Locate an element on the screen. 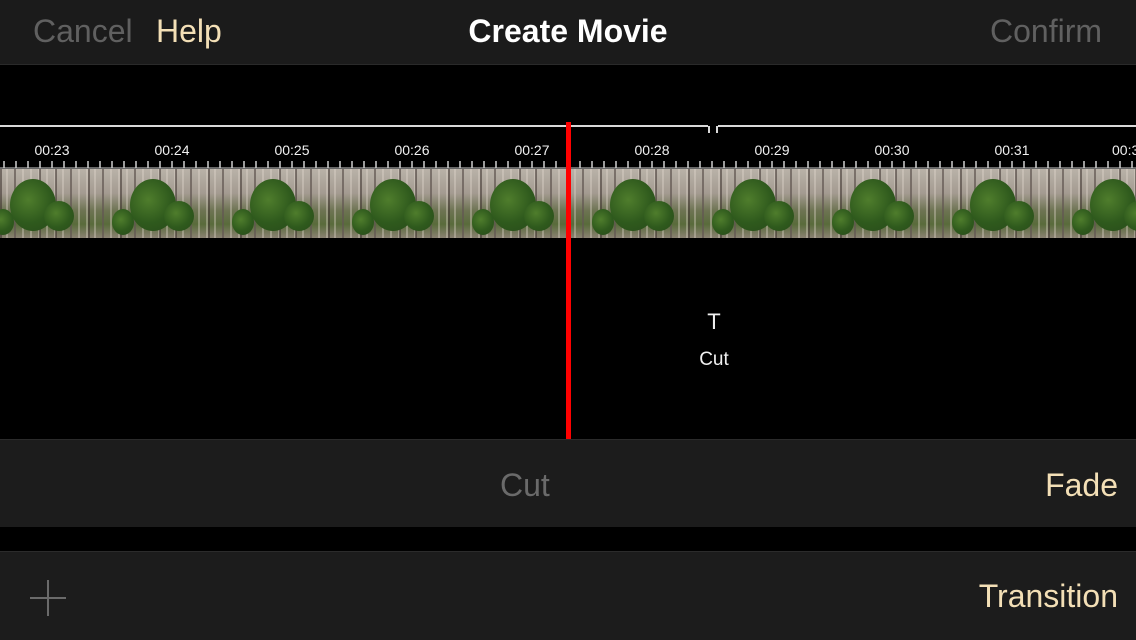 This screenshot has width=1136, height=640. transition-button: Transition is located at coordinates (1048, 596).